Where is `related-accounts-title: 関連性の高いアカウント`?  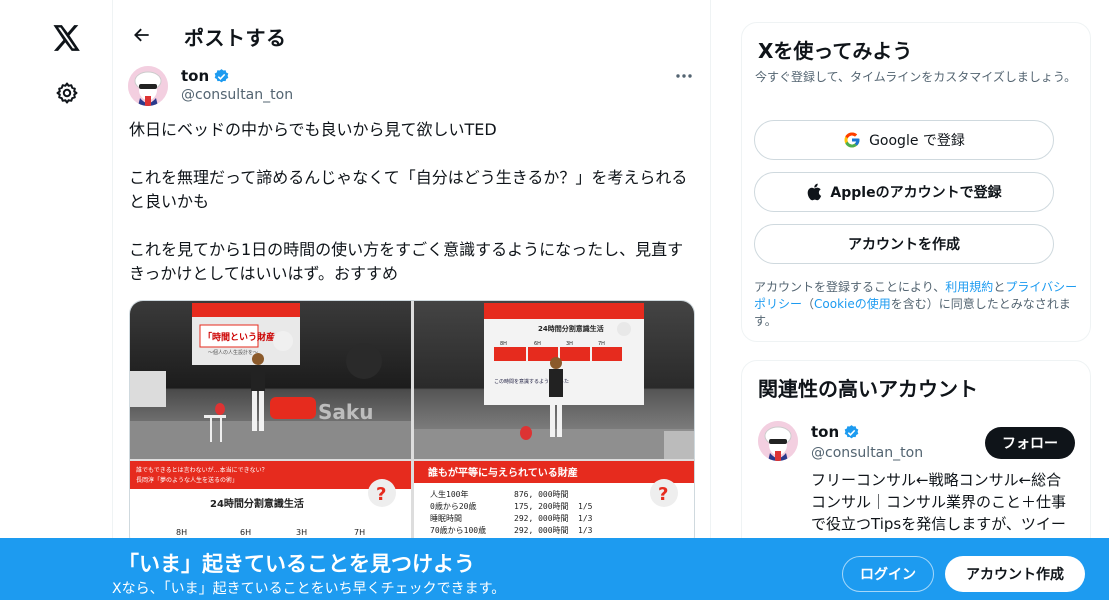 related-accounts-title: 関連性の高いアカウント is located at coordinates (868, 389).